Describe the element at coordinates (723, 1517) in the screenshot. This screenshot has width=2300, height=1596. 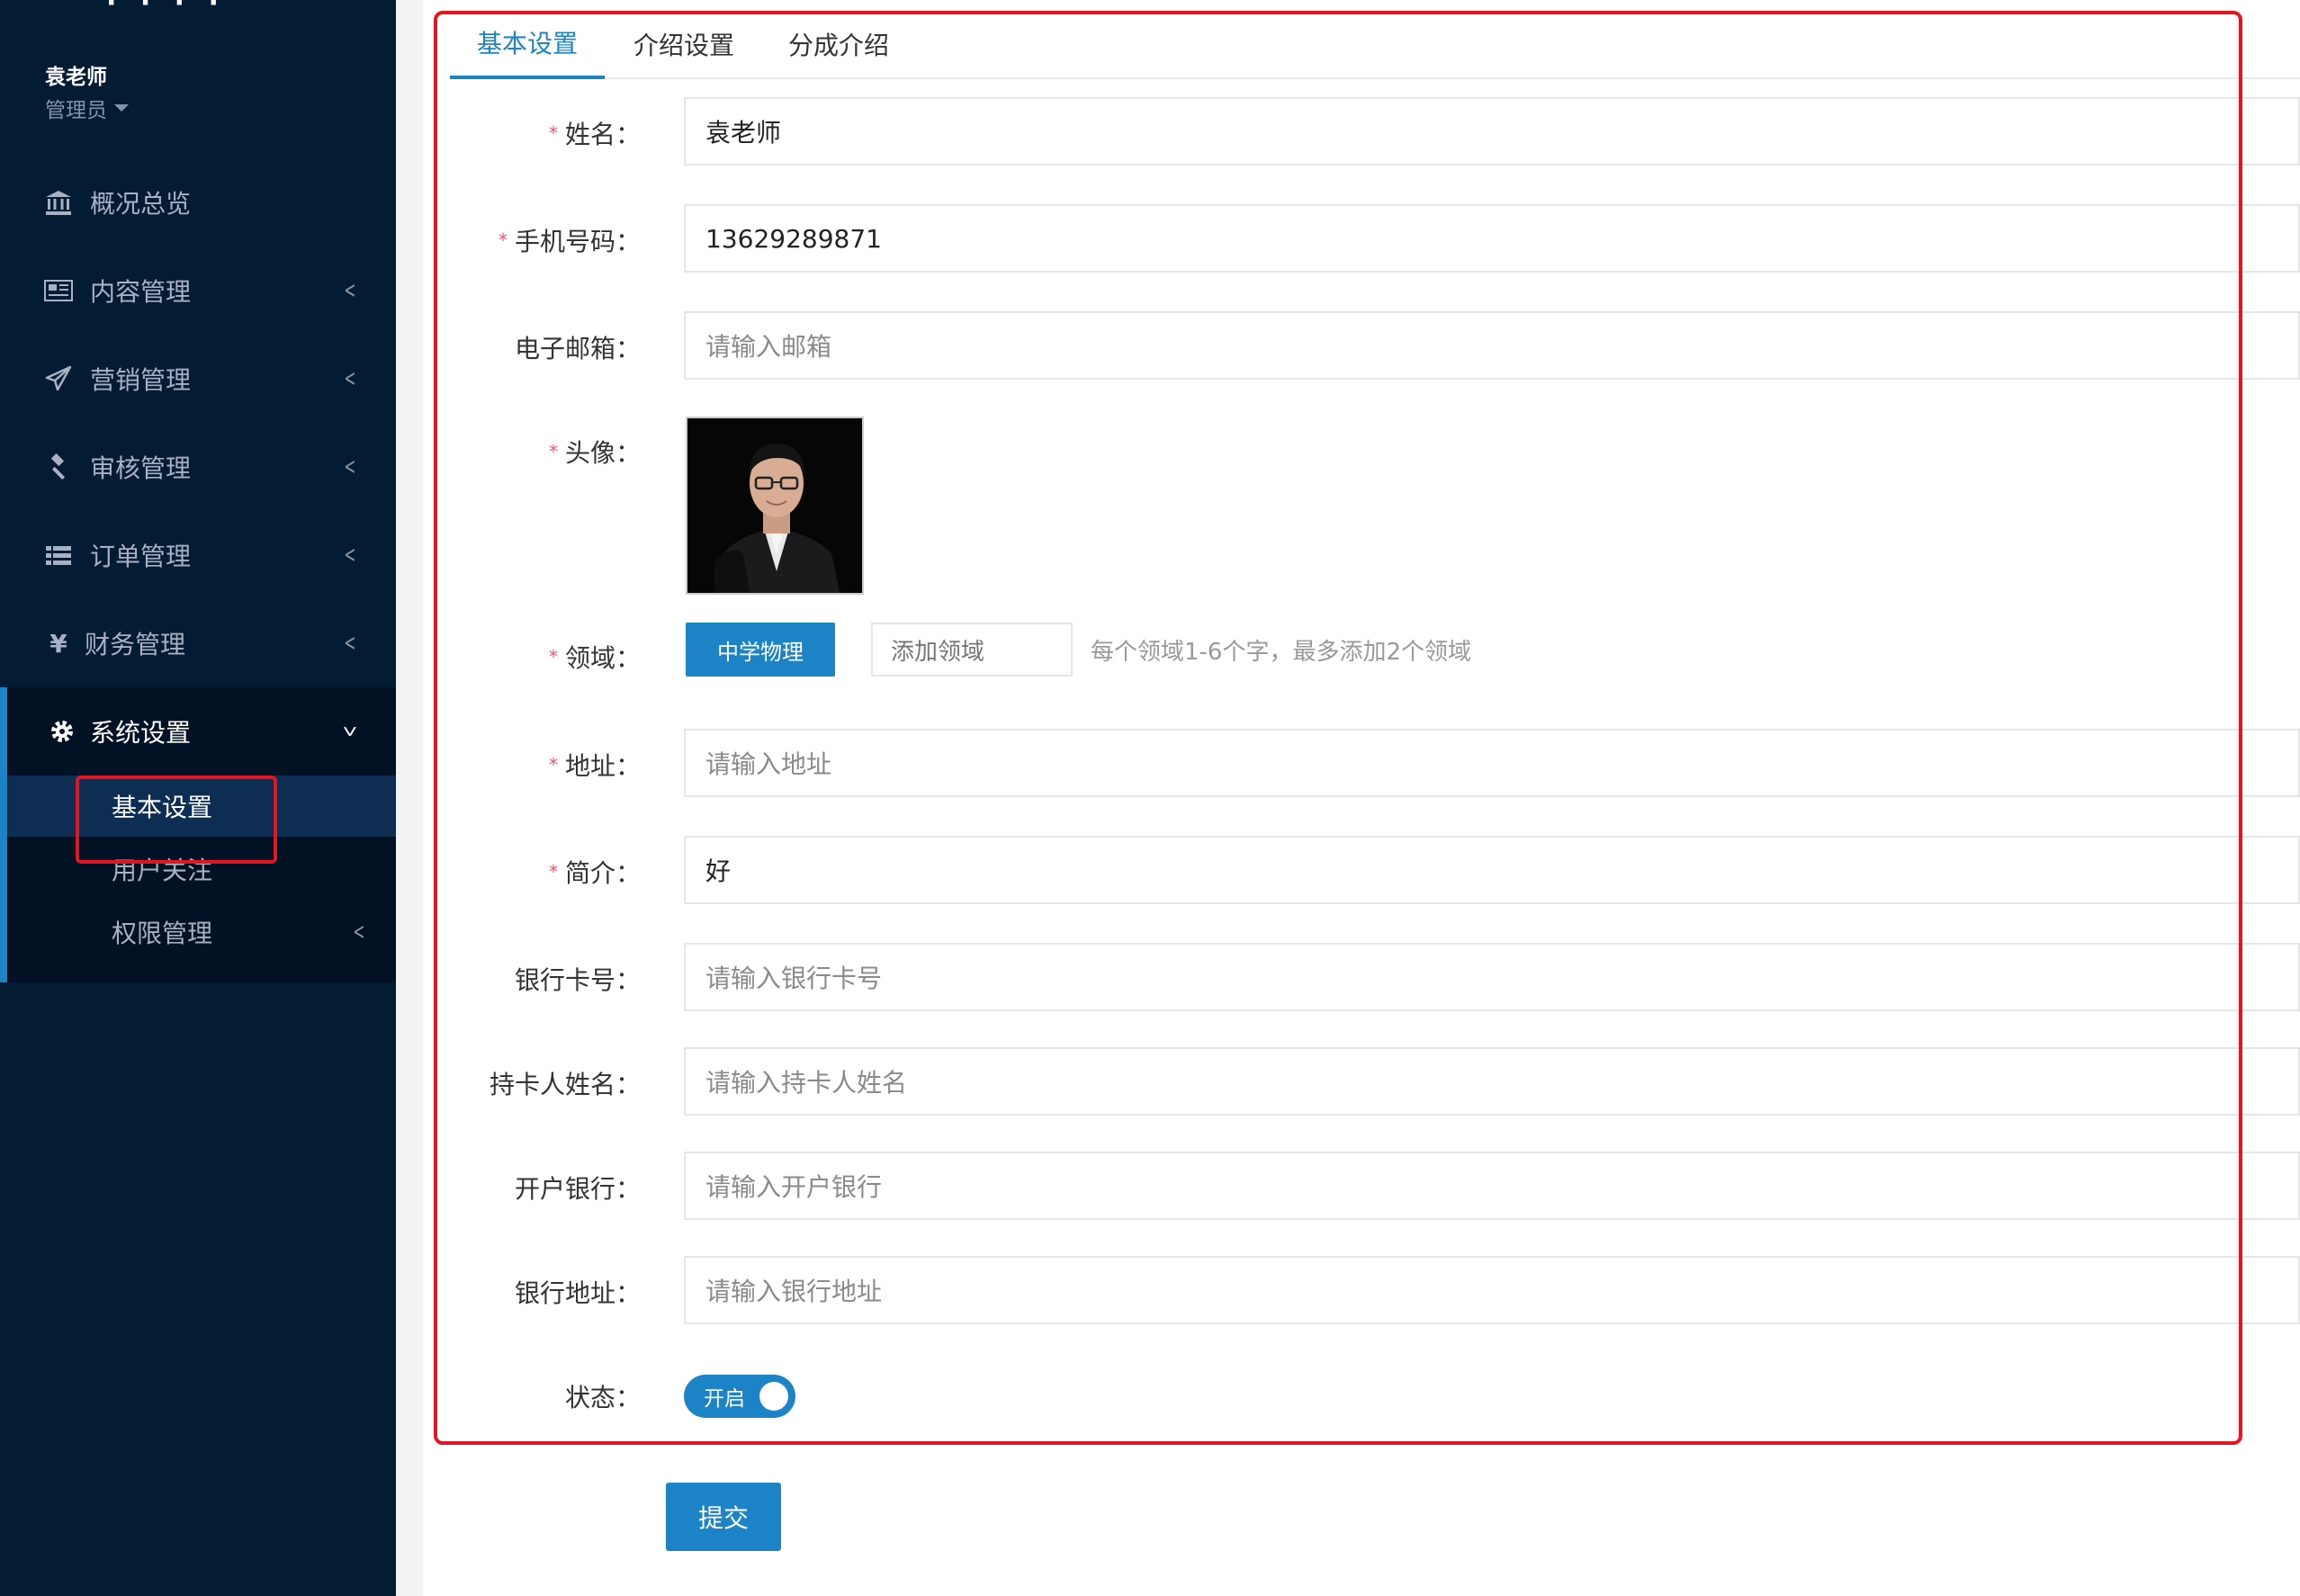
I see `submit-button: 提交` at that location.